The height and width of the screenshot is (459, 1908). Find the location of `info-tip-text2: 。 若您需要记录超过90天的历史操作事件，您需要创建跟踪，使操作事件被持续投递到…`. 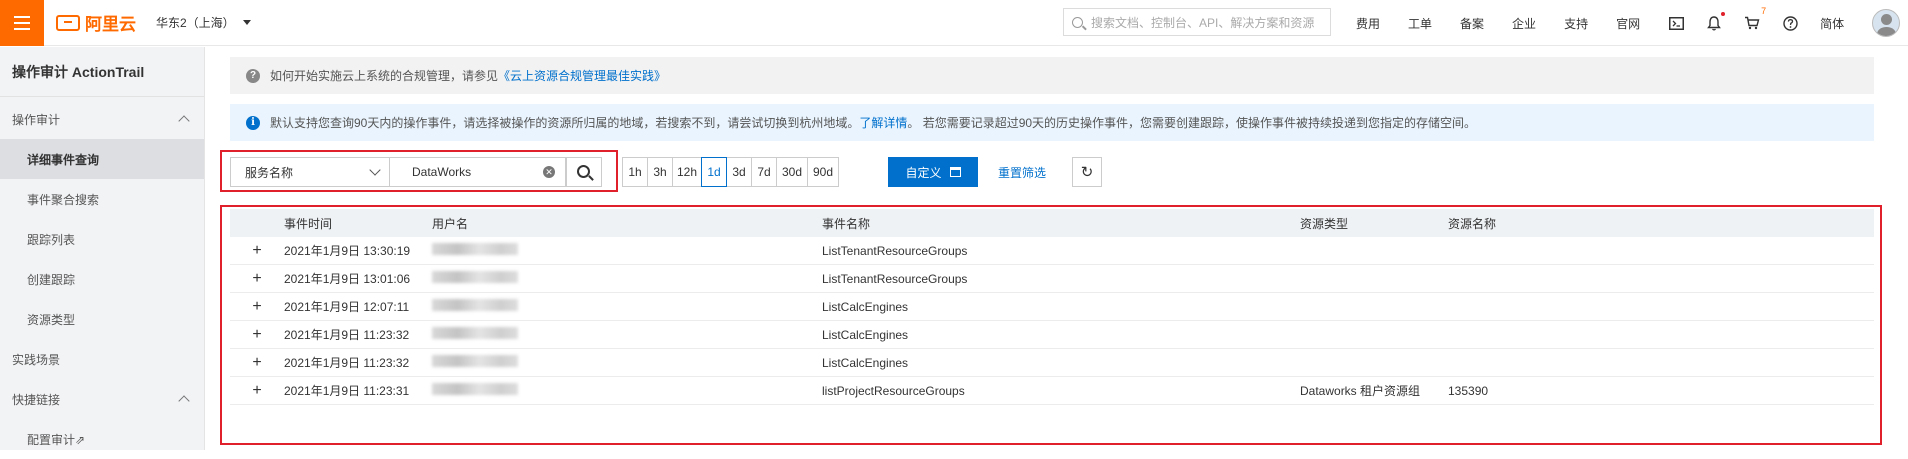

info-tip-text2: 。 若您需要记录超过90天的历史操作事件，您需要创建跟踪，使操作事件被持续投递到… is located at coordinates (1192, 123).